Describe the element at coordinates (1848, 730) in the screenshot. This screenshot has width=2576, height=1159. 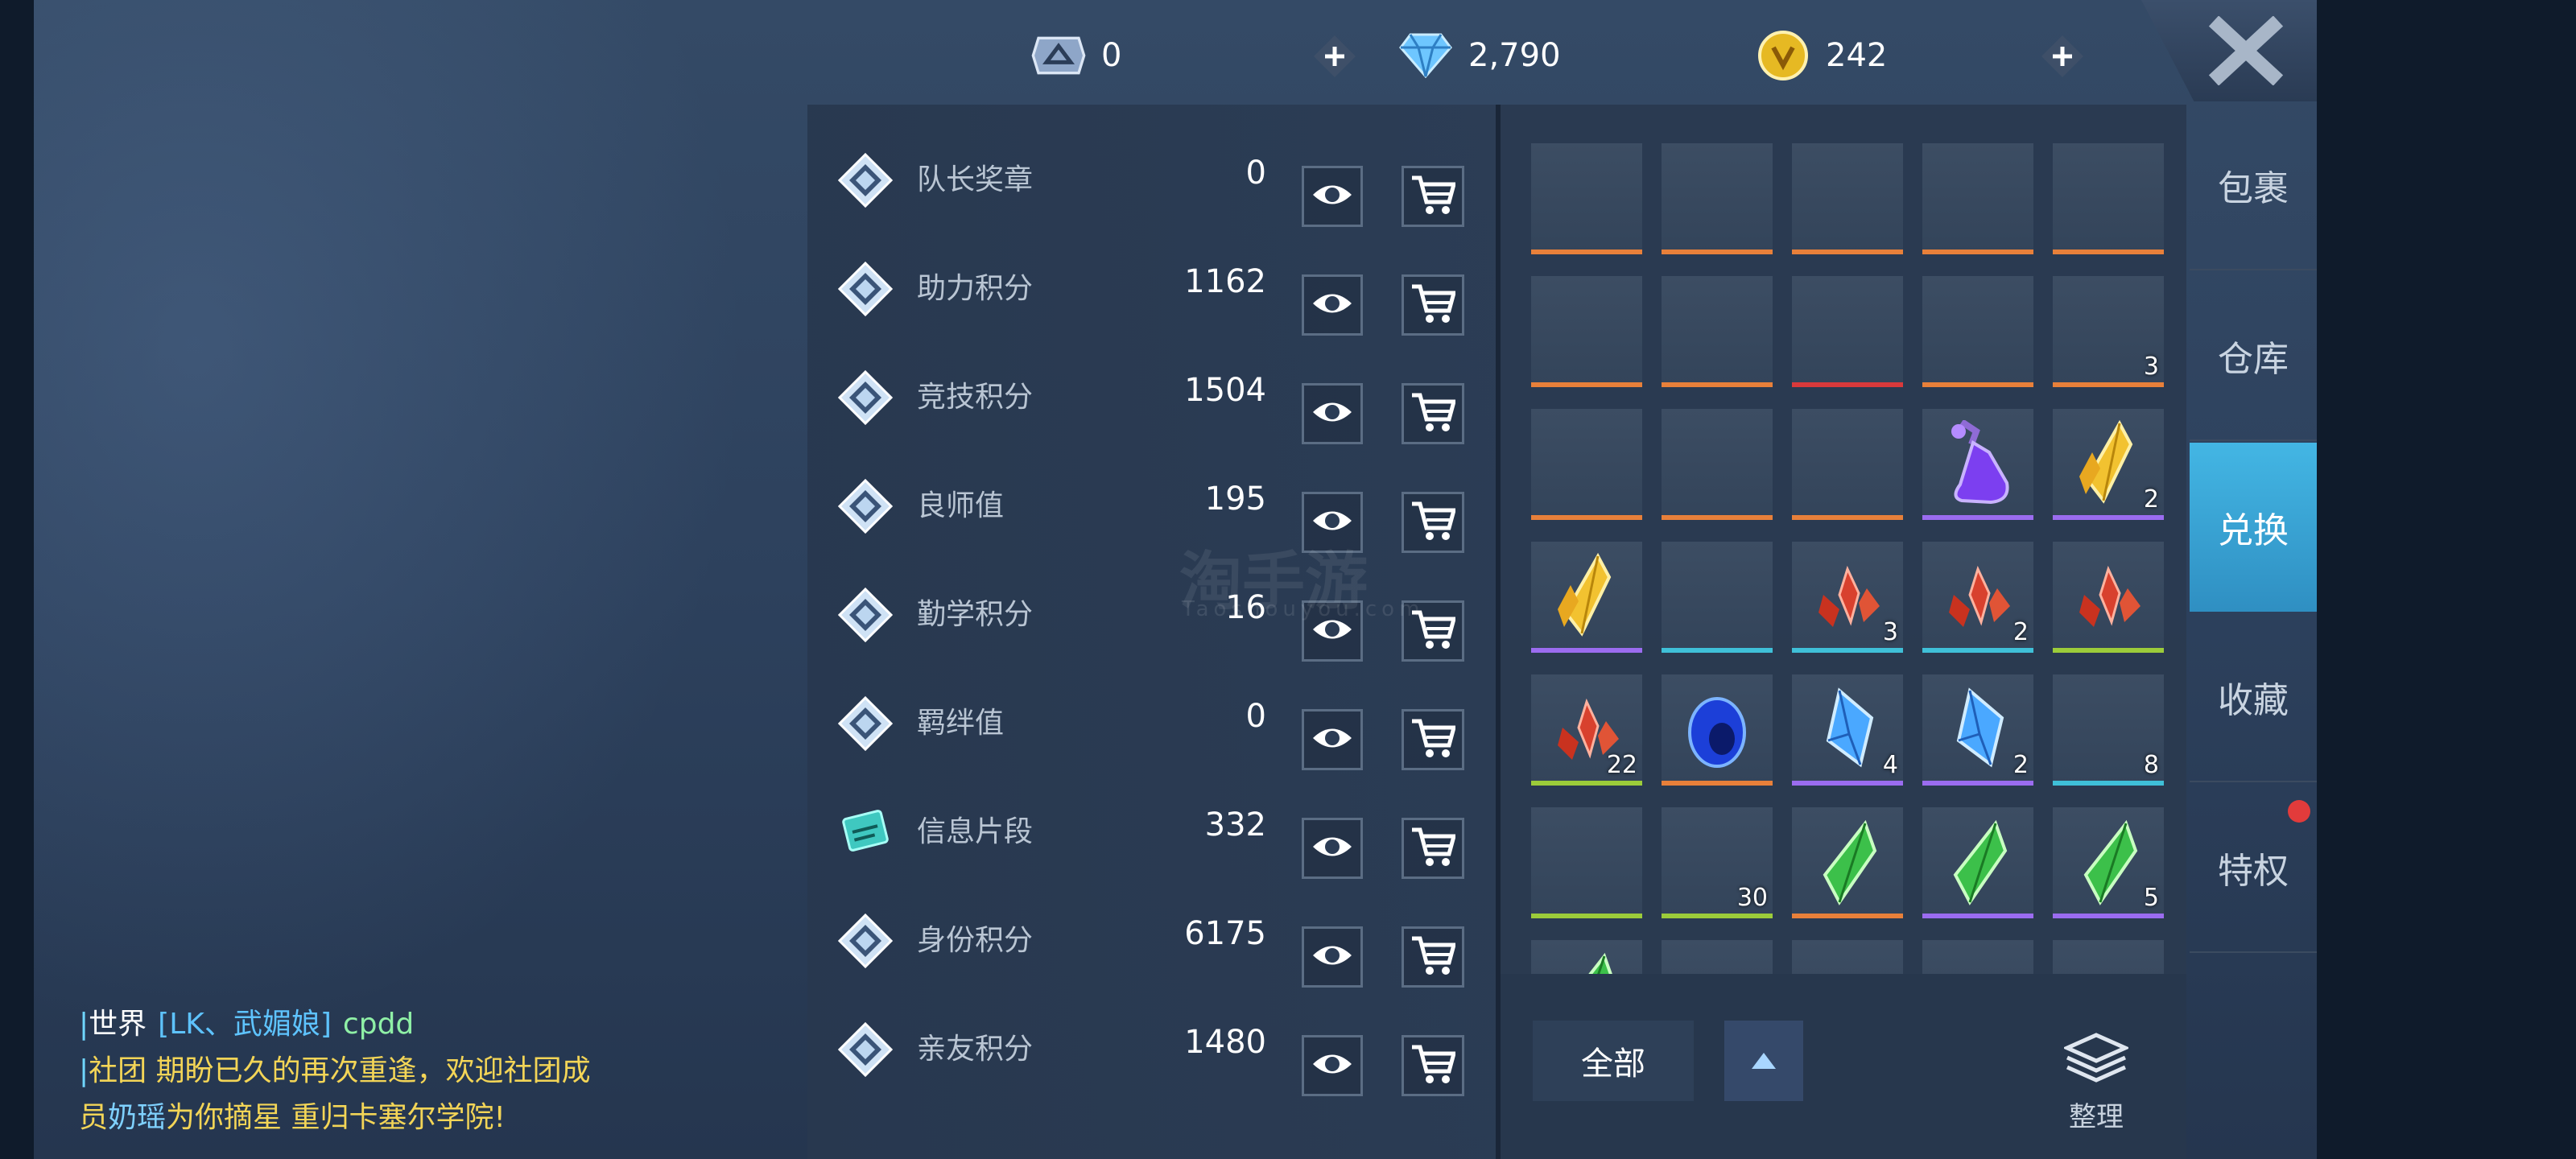
I see `inventory-slot: 4` at that location.